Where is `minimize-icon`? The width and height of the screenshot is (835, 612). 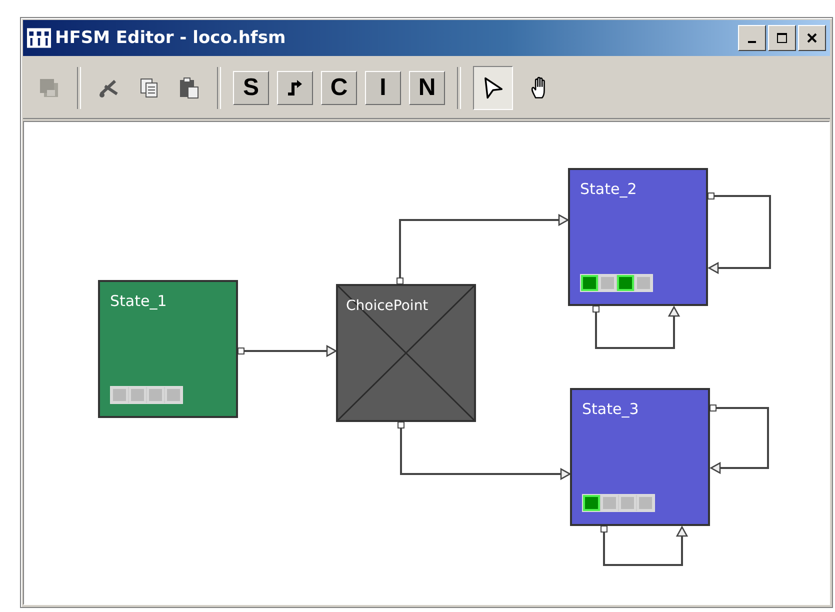
minimize-icon is located at coordinates (752, 42).